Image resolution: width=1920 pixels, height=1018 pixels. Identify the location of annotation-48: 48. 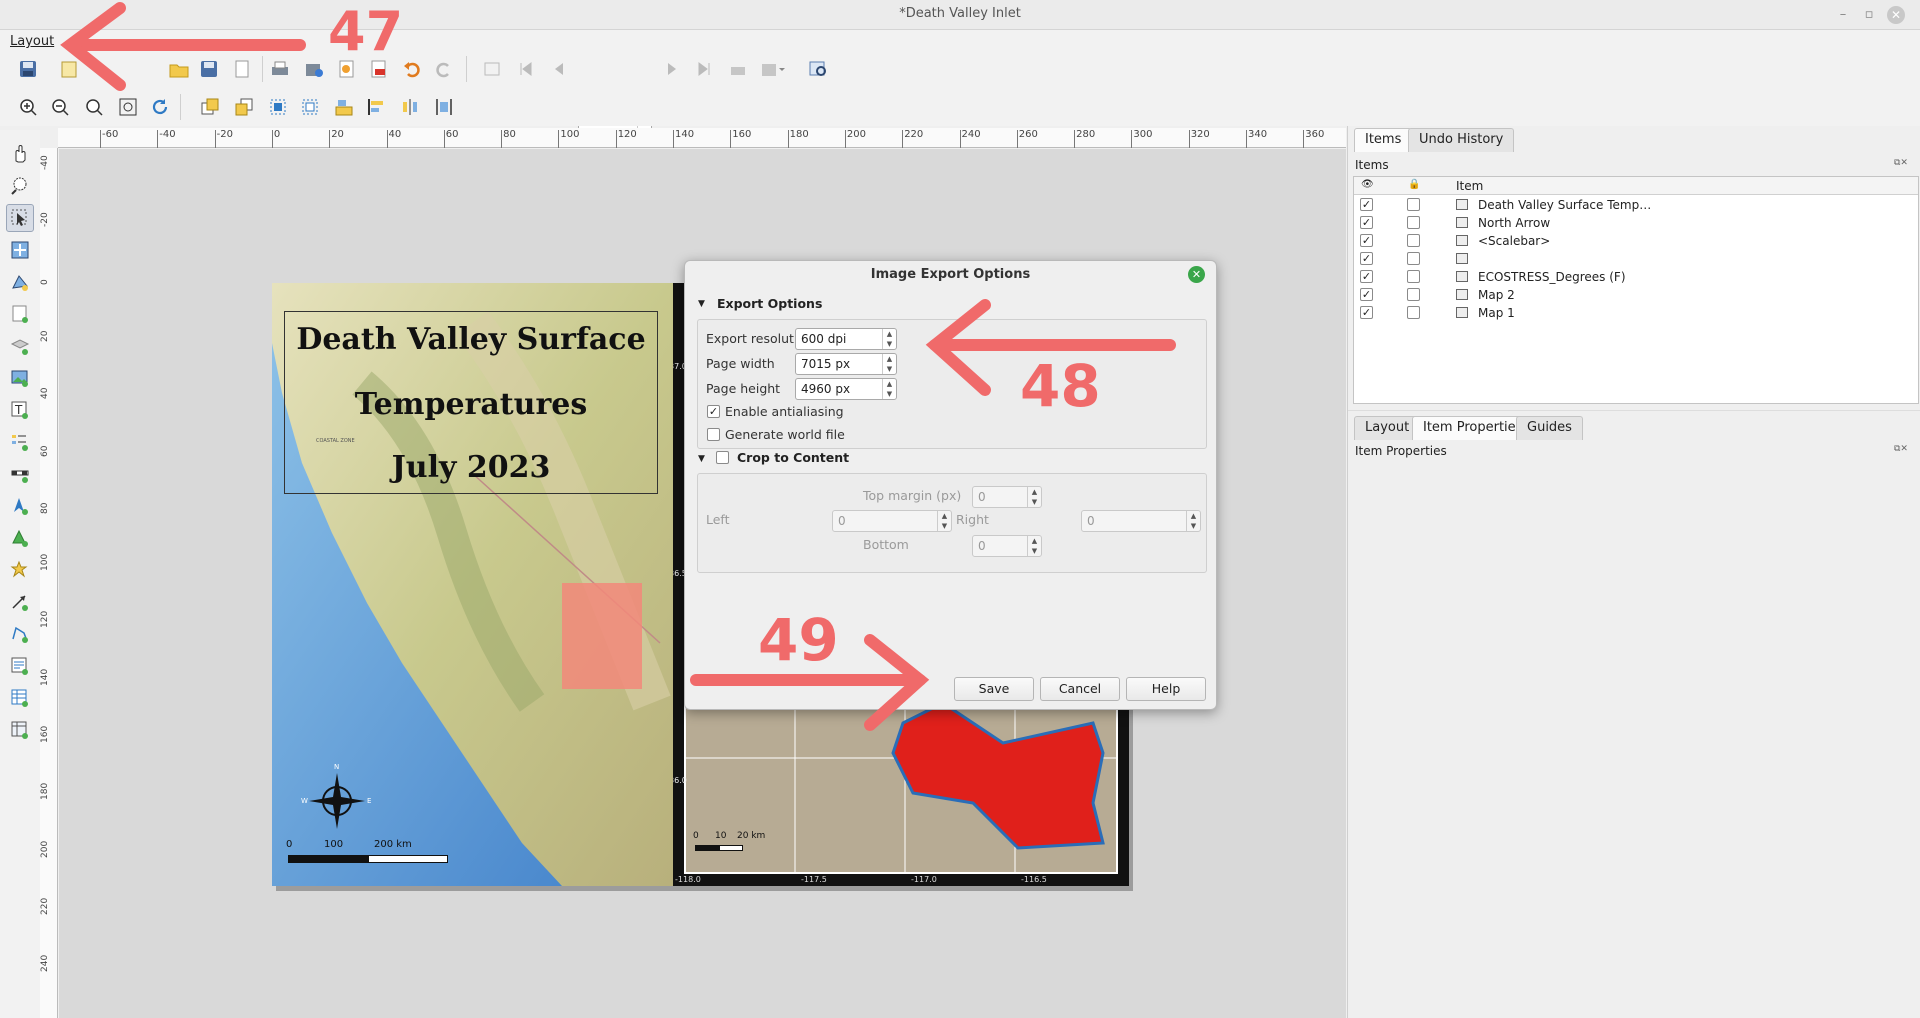
(1060, 386).